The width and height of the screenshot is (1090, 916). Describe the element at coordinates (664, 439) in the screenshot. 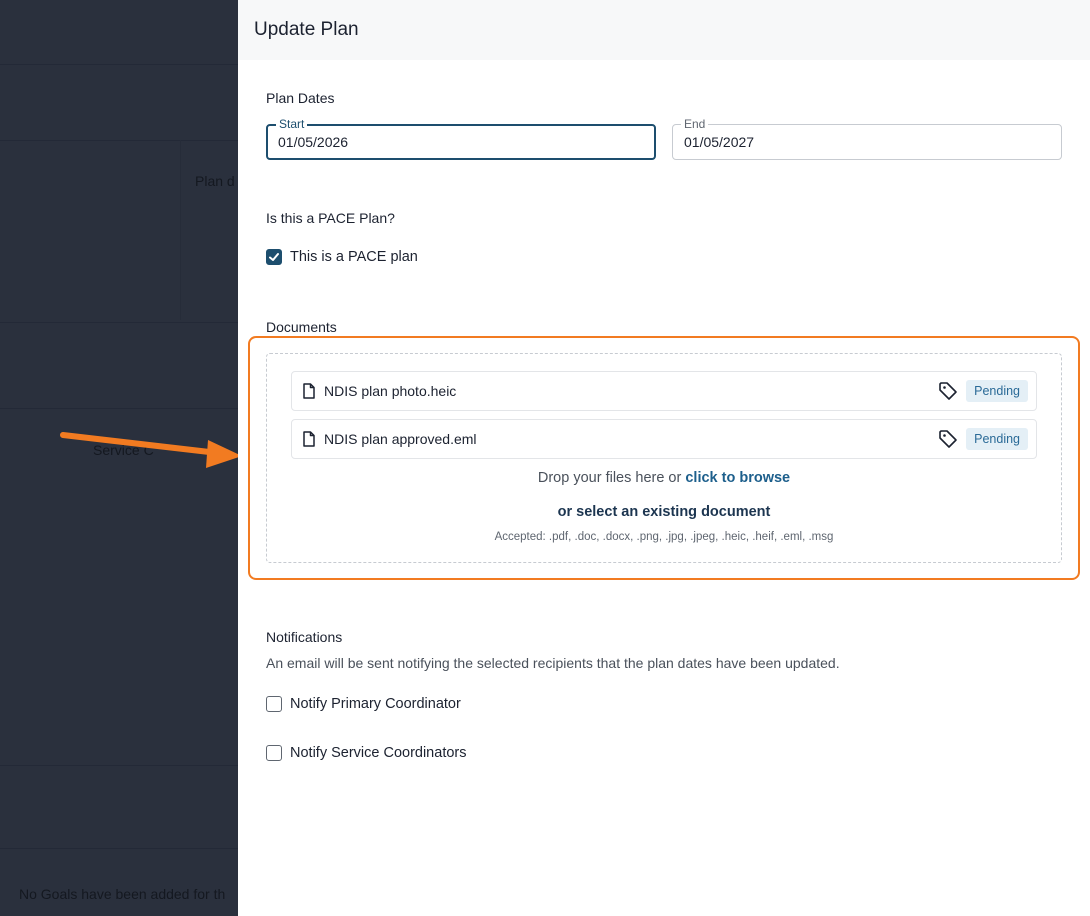

I see `file-item: NDIS plan approved.eml Pending` at that location.